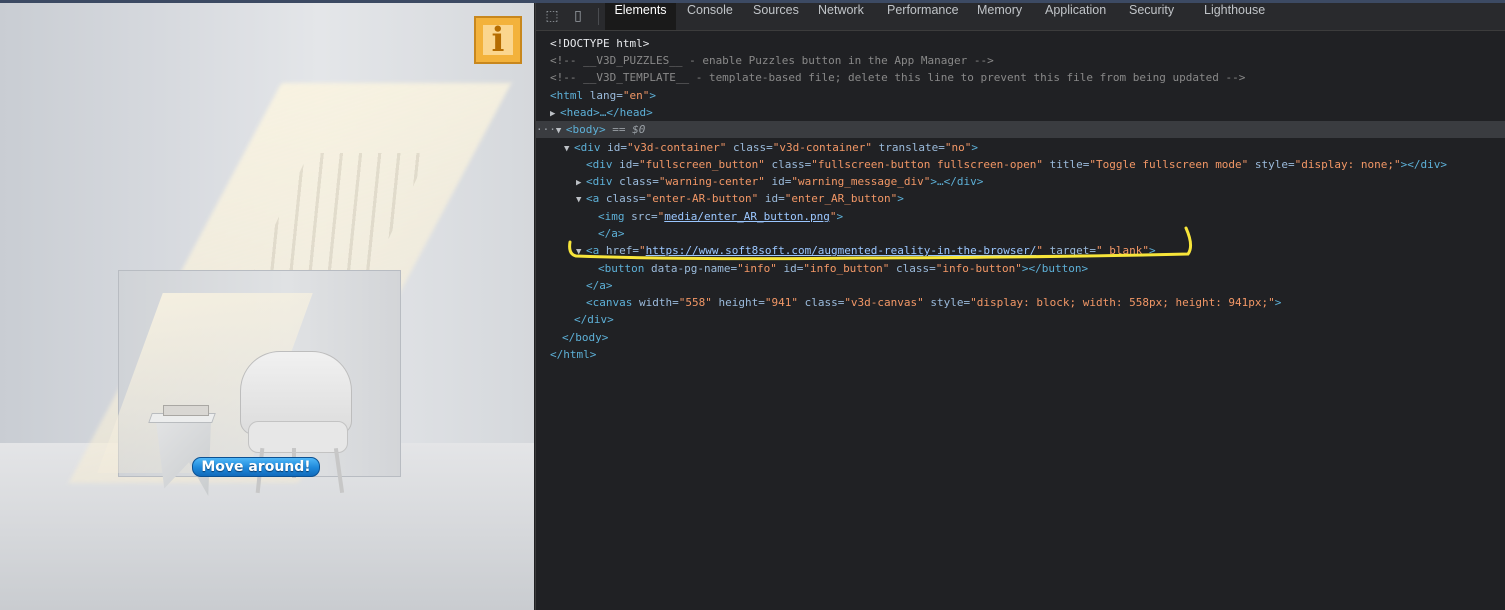 Image resolution: width=1505 pixels, height=610 pixels. What do you see at coordinates (609, 302) in the screenshot?
I see `tag-text: <canvas` at bounding box center [609, 302].